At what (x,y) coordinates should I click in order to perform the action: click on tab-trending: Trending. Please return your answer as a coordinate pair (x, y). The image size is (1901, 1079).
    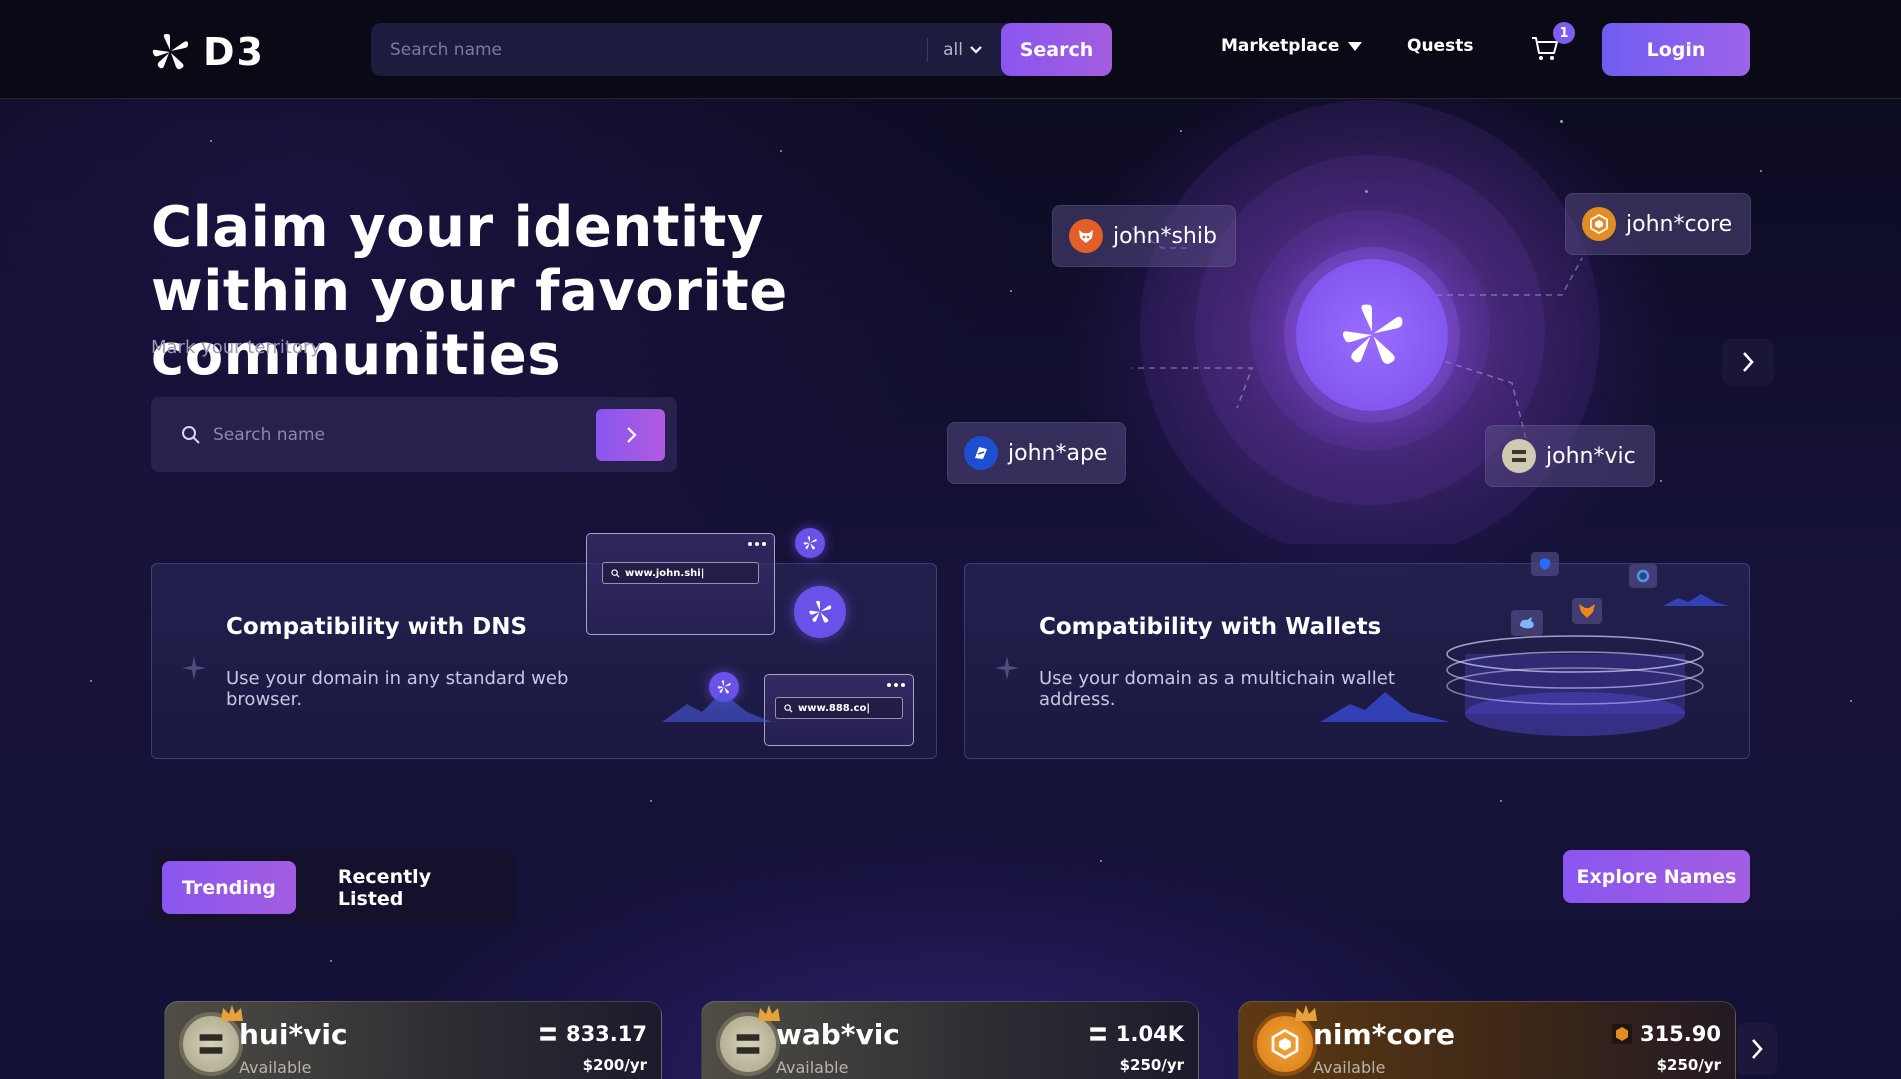
    Looking at the image, I should click on (229, 887).